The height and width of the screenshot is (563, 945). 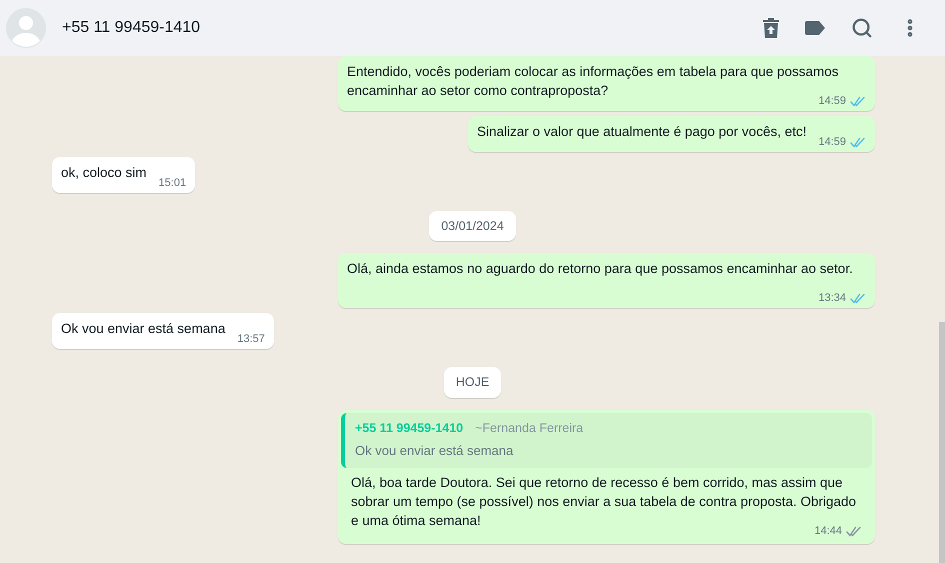 I want to click on message-time: 15:01, so click(x=172, y=183).